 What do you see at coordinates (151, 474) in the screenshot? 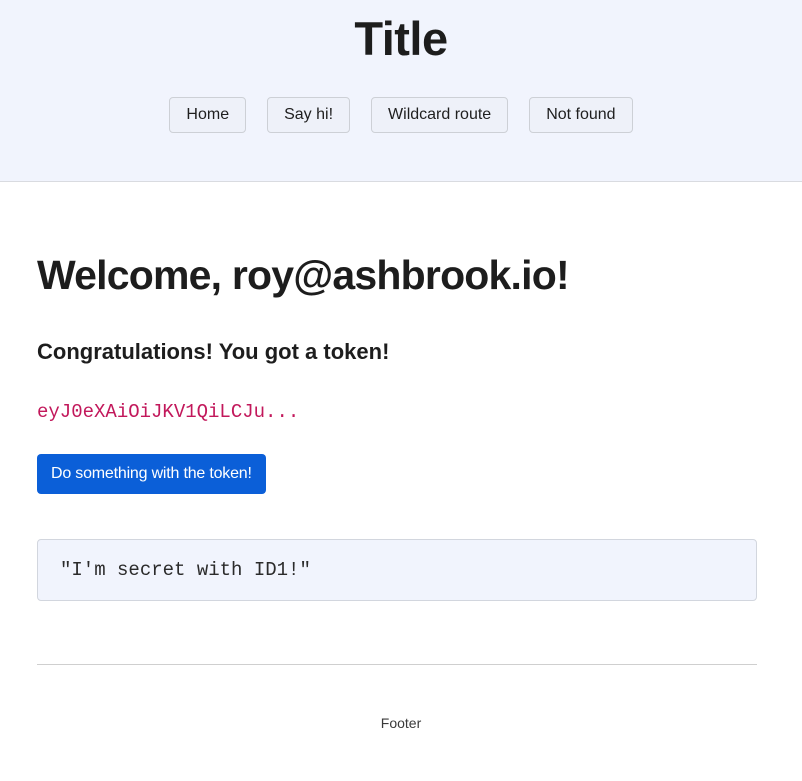
I see `use-token-button: Do something with the token!` at bounding box center [151, 474].